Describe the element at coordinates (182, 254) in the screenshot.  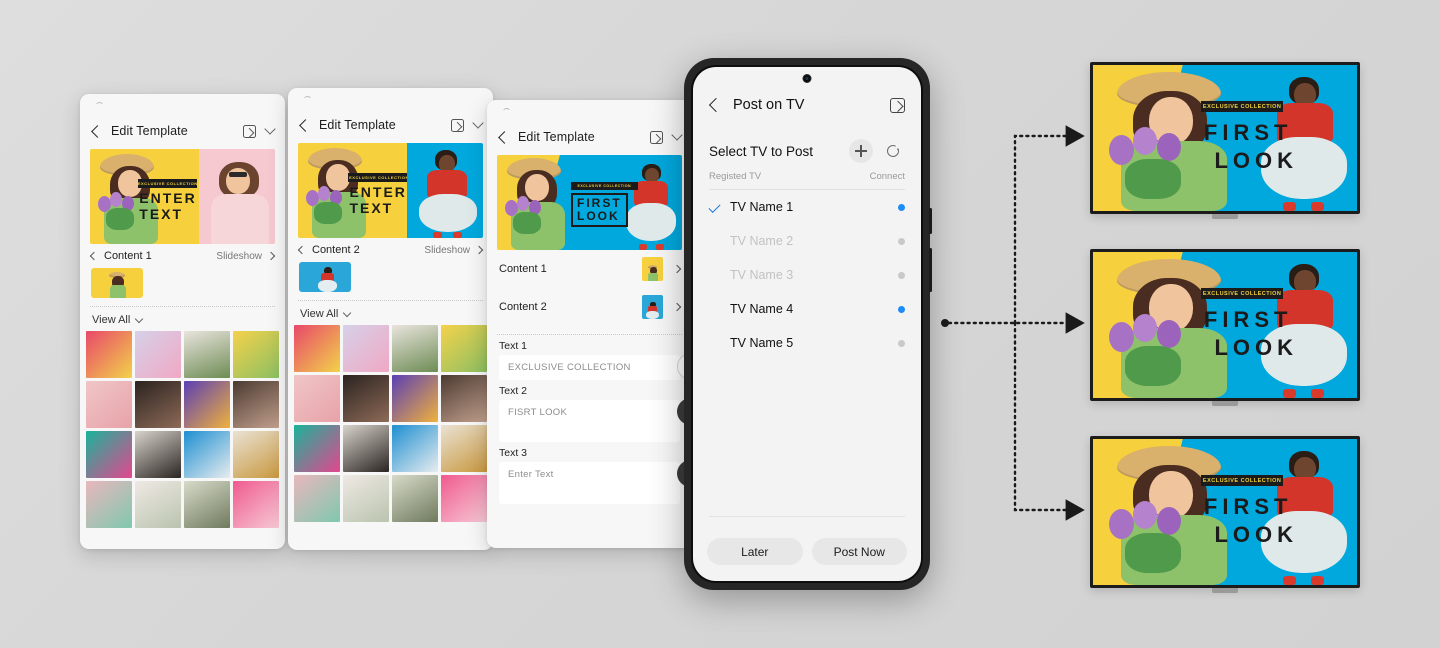
I see `content-nav-row: Content 1 Slideshow` at that location.